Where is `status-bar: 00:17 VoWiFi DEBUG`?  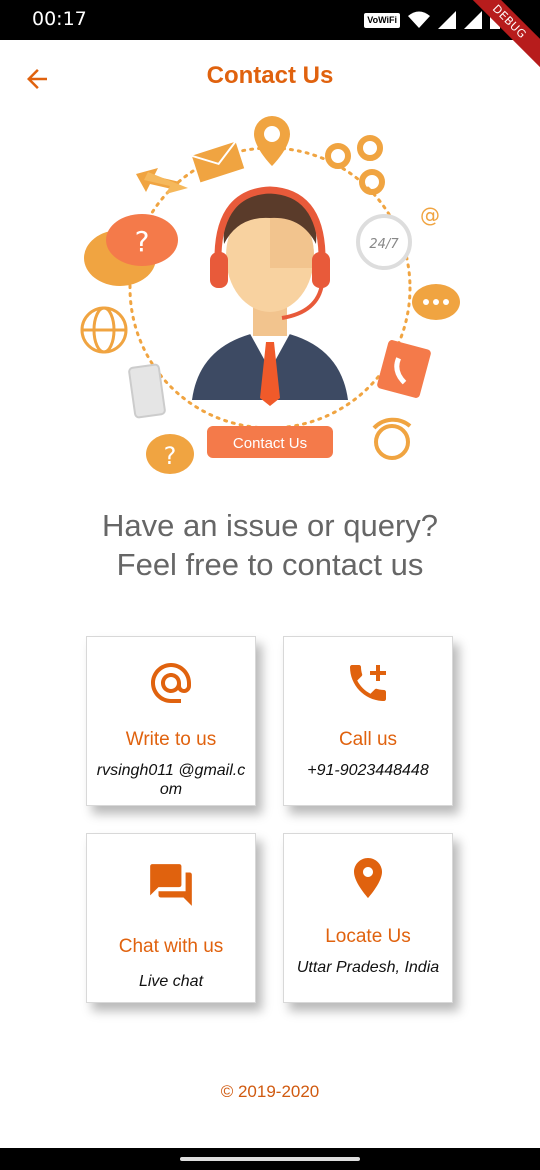
status-bar: 00:17 VoWiFi DEBUG is located at coordinates (270, 38).